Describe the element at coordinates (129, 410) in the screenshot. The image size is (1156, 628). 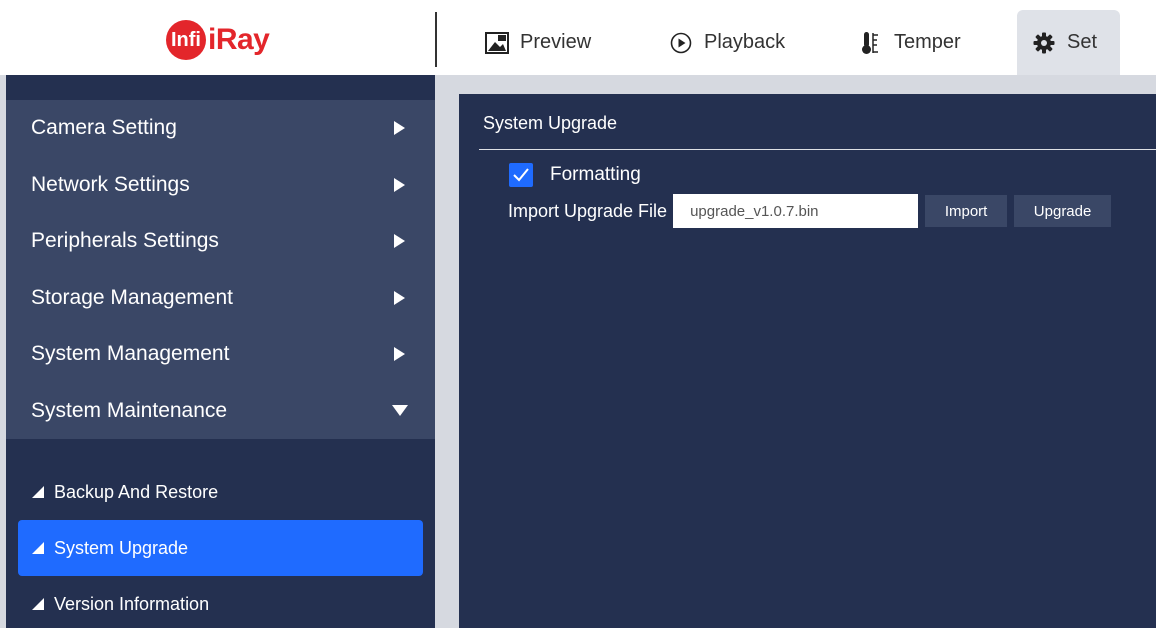
I see `sidebar-item-label: System Maintenance` at that location.